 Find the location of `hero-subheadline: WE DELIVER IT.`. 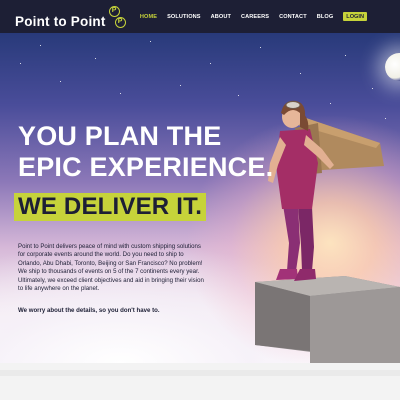

hero-subheadline: WE DELIVER IT. is located at coordinates (110, 207).